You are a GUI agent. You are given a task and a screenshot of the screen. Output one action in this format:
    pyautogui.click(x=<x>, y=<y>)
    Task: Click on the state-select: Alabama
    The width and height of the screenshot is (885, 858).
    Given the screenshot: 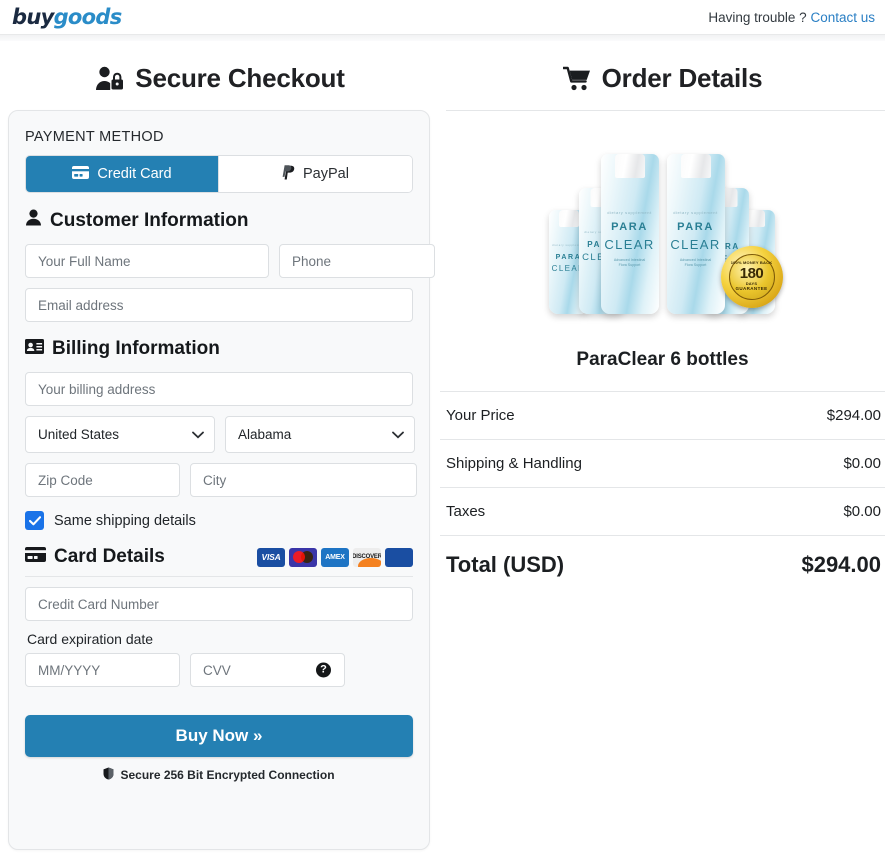 What is the action you would take?
    pyautogui.click(x=320, y=434)
    